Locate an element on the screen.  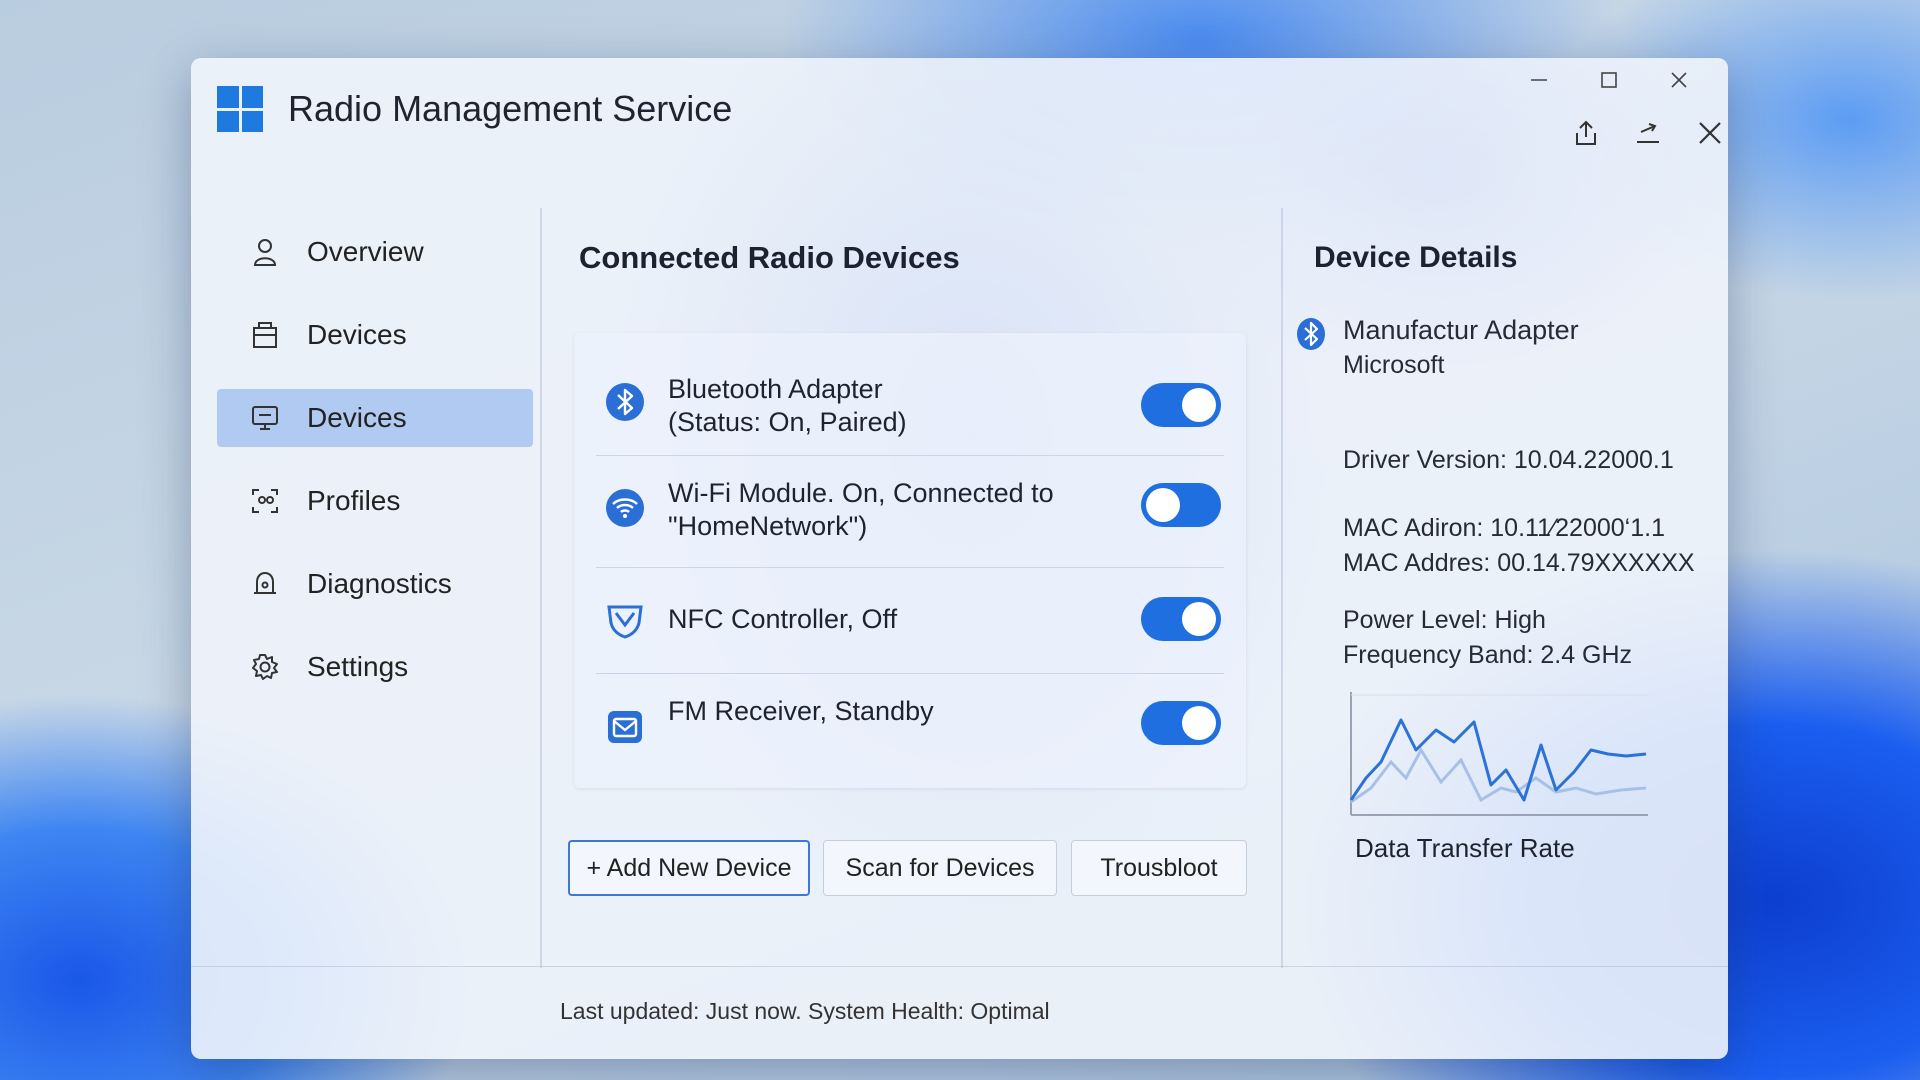
mac-adiron: MAC Adiron: 10.11⁄22000‘1.1 is located at coordinates (1504, 528).